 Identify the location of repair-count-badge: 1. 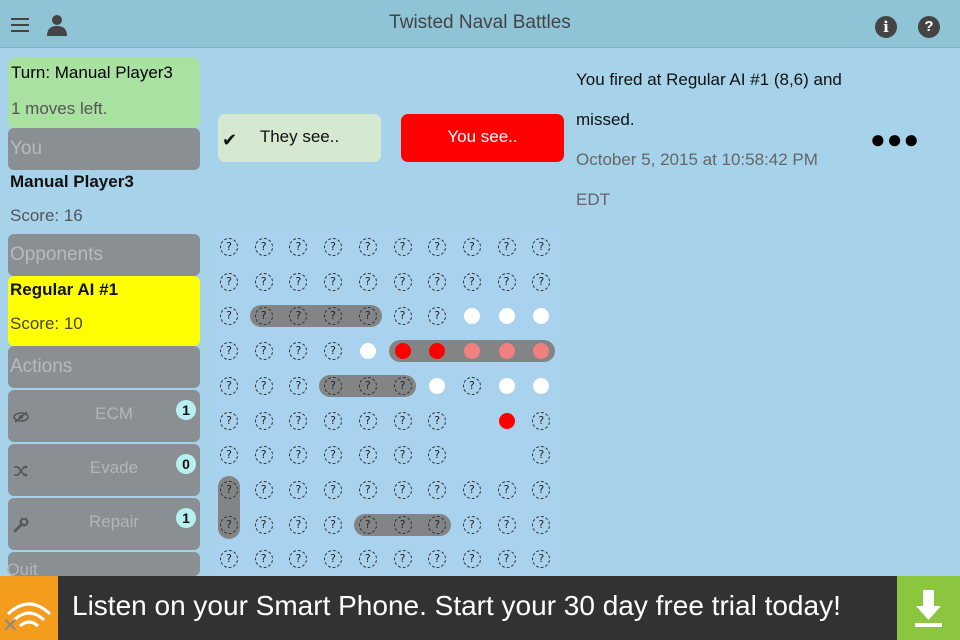
(186, 518).